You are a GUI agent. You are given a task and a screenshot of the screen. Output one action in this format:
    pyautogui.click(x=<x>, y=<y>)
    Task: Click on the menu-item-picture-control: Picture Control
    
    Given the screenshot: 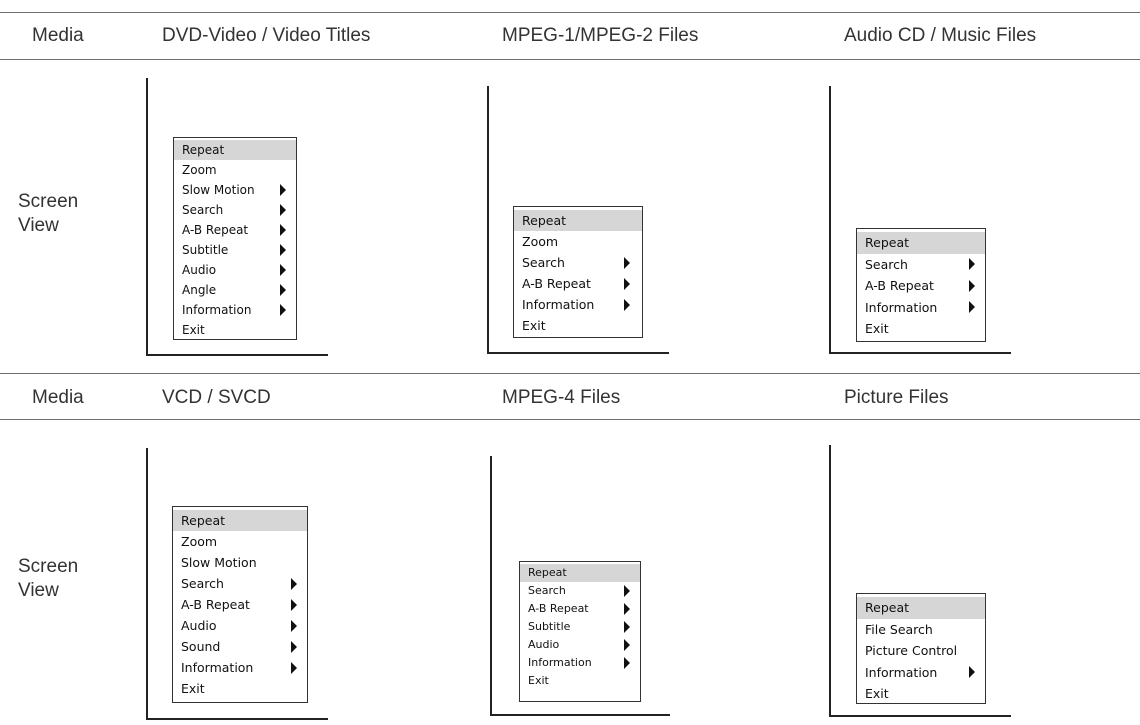 What is the action you would take?
    pyautogui.click(x=921, y=651)
    